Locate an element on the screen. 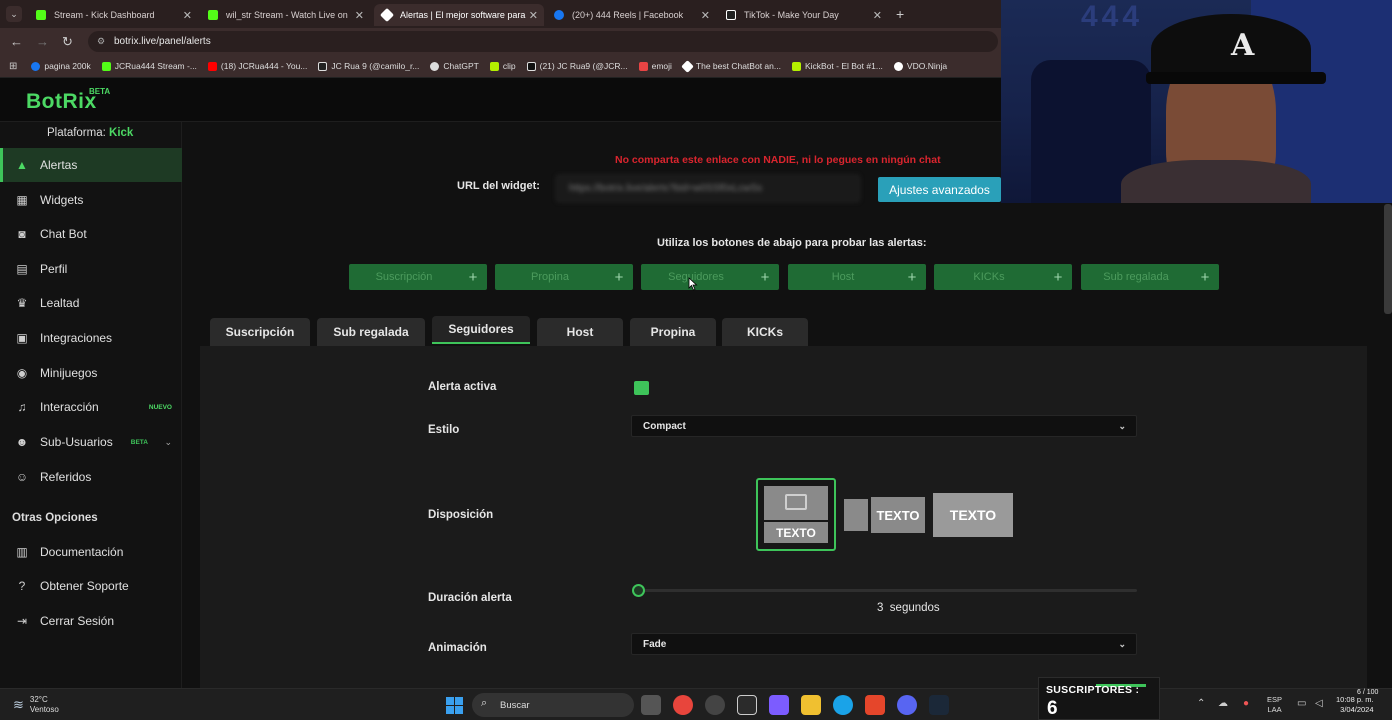 This screenshot has height=720, width=1392. taskbar-search: ⌕ Buscar is located at coordinates (553, 705).